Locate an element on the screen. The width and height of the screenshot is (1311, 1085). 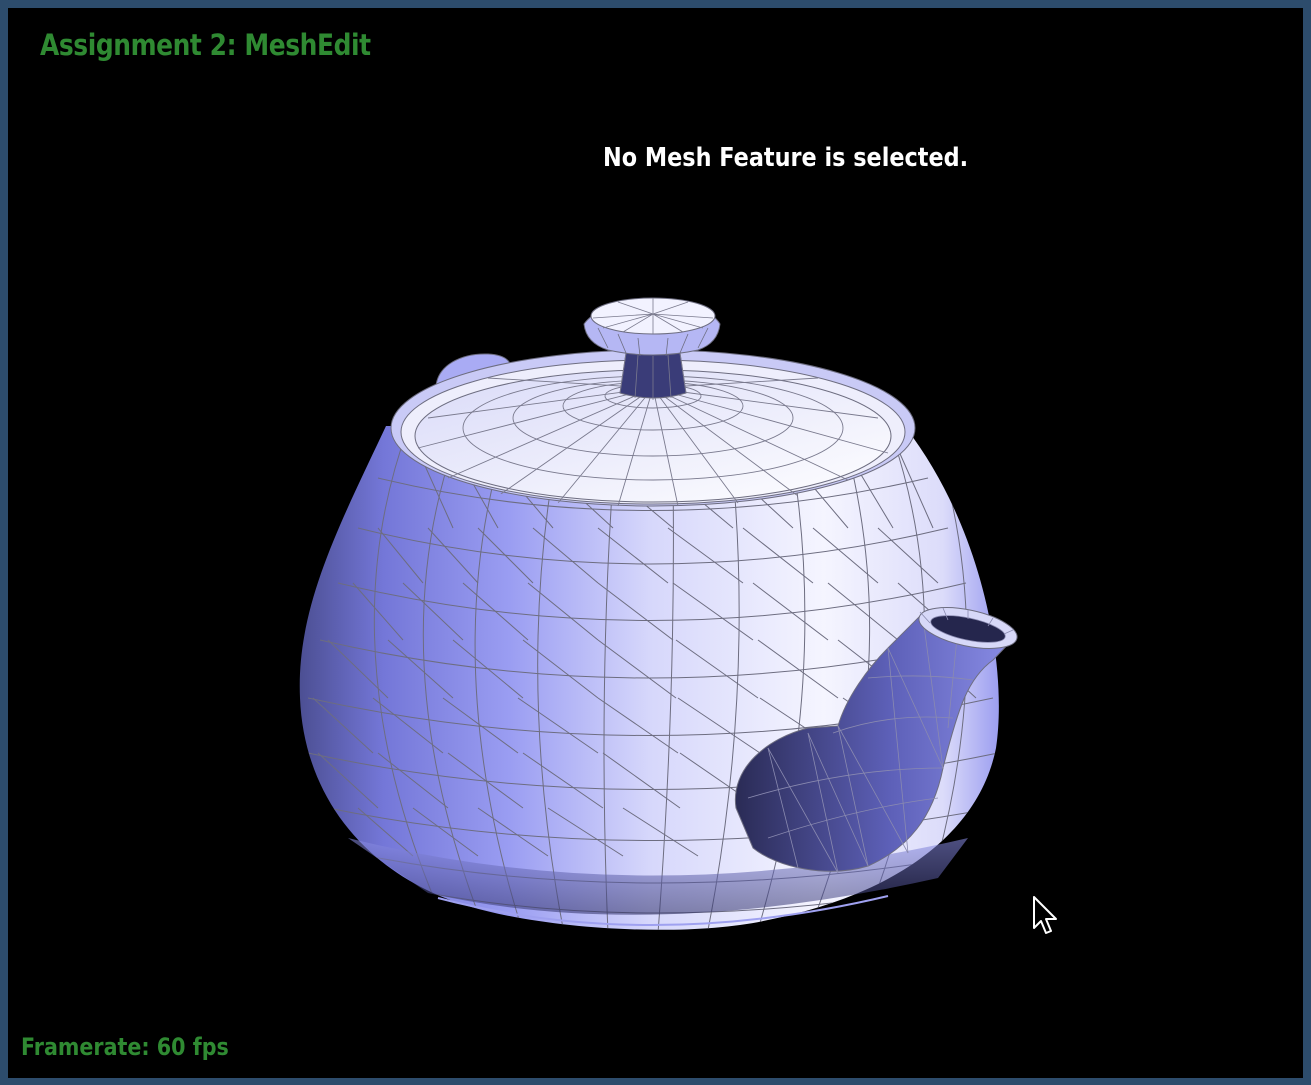
app-title: Assignment 2: MeshEdit is located at coordinates (205, 45).